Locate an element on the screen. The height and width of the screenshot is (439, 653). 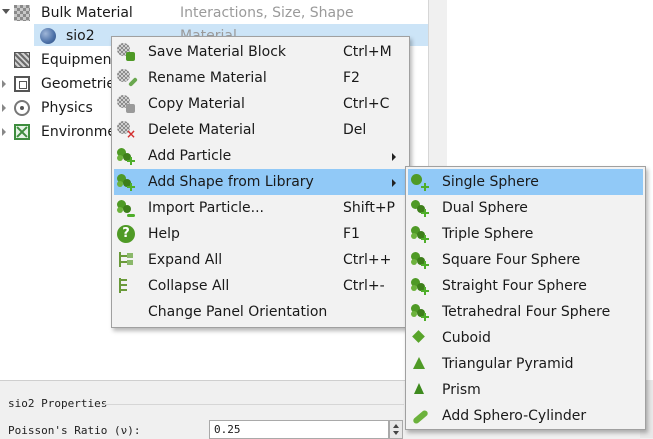
poisson-ratio-spinner is located at coordinates (396, 429).